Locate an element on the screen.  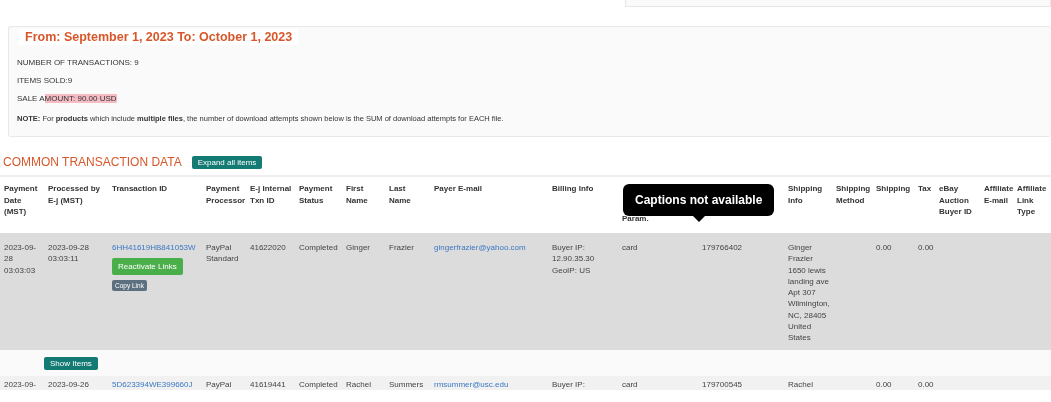
table-cell-text: Ginger Frazier 1650 lewis landing ave Apt 307 Wilmington, NC, 28405 United States is located at coordinates (809, 293).